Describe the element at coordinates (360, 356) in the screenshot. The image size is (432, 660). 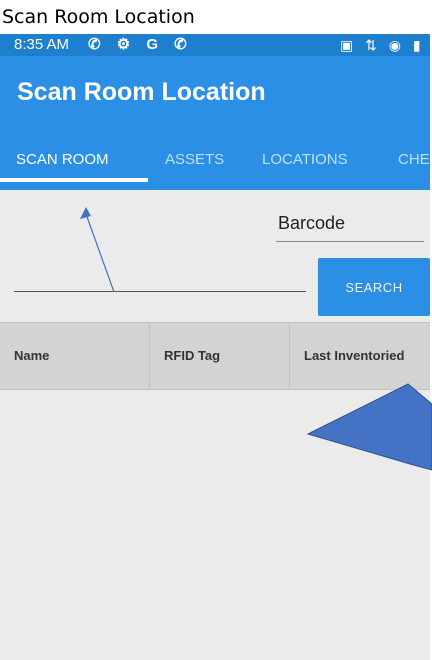
I see `column-header-last-inventoried: Last Inventoried` at that location.